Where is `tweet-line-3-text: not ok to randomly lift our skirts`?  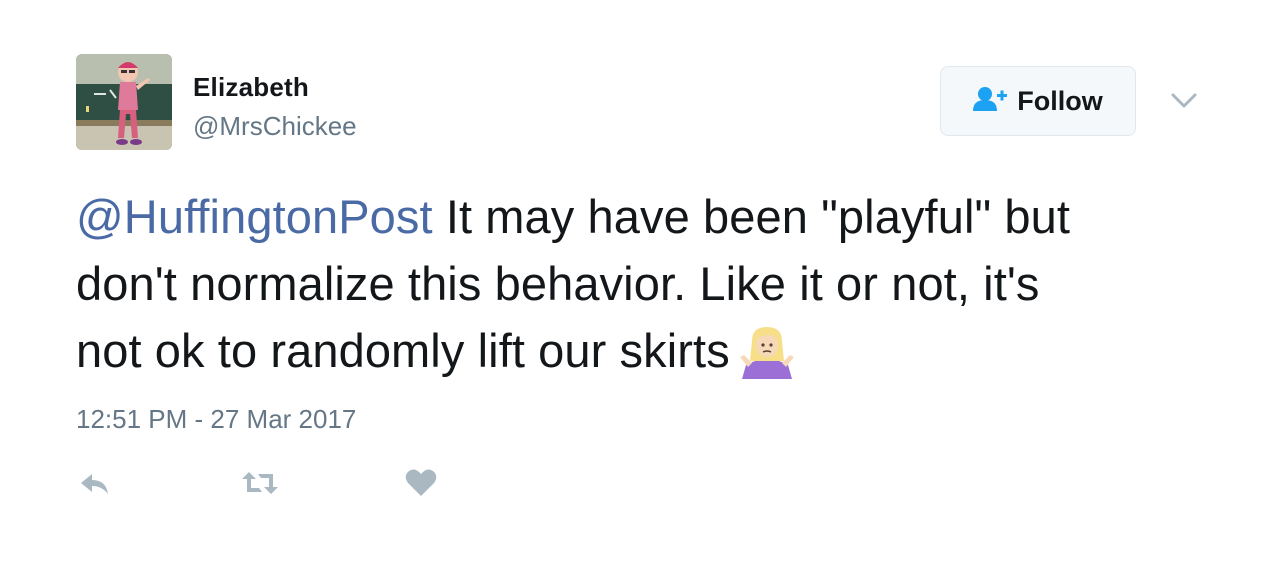
tweet-line-3-text: not ok to randomly lift our skirts is located at coordinates (403, 350).